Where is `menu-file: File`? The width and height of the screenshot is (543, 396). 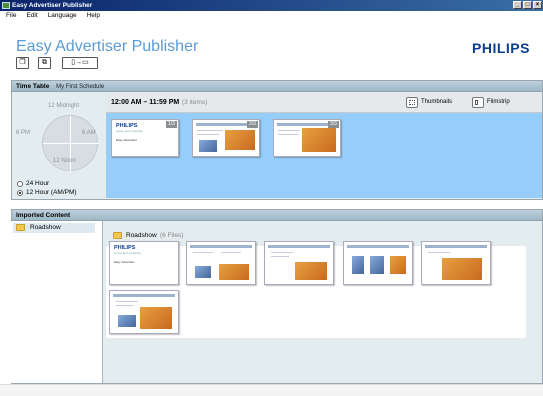 menu-file: File is located at coordinates (11, 16).